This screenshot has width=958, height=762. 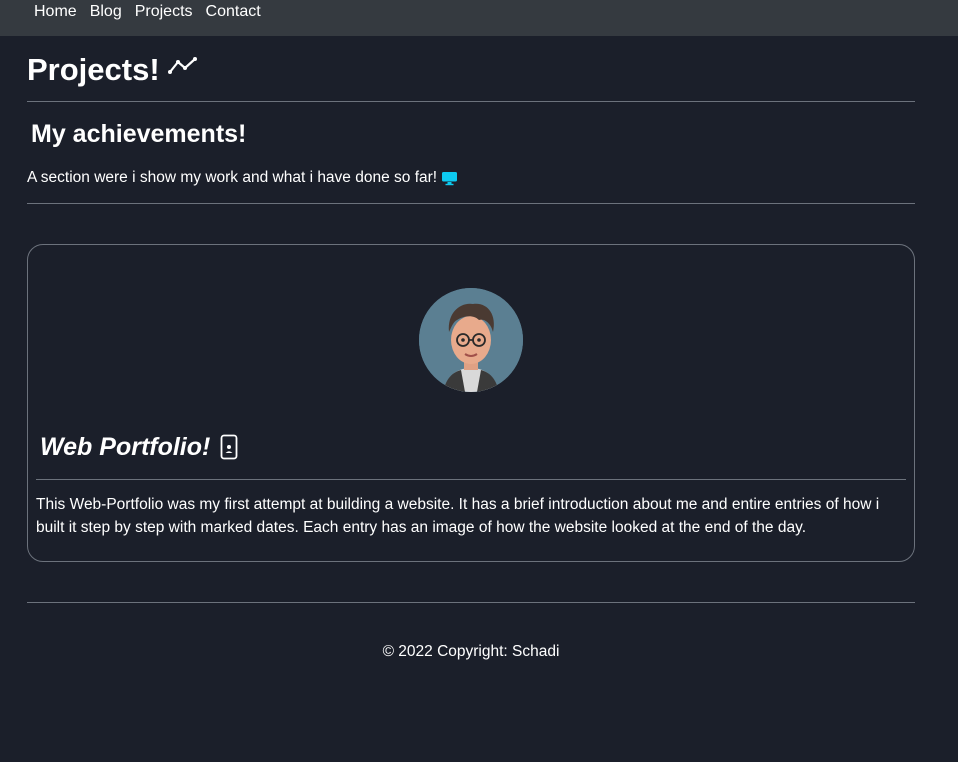 I want to click on nav-link-blog: Blog, so click(x=106, y=12).